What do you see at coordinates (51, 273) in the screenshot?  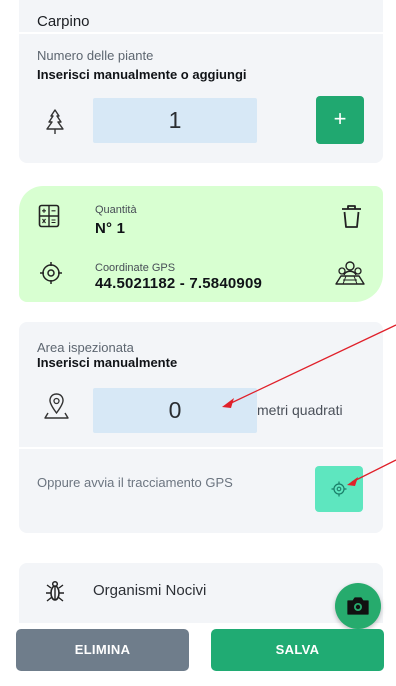 I see `crosshair-icon` at bounding box center [51, 273].